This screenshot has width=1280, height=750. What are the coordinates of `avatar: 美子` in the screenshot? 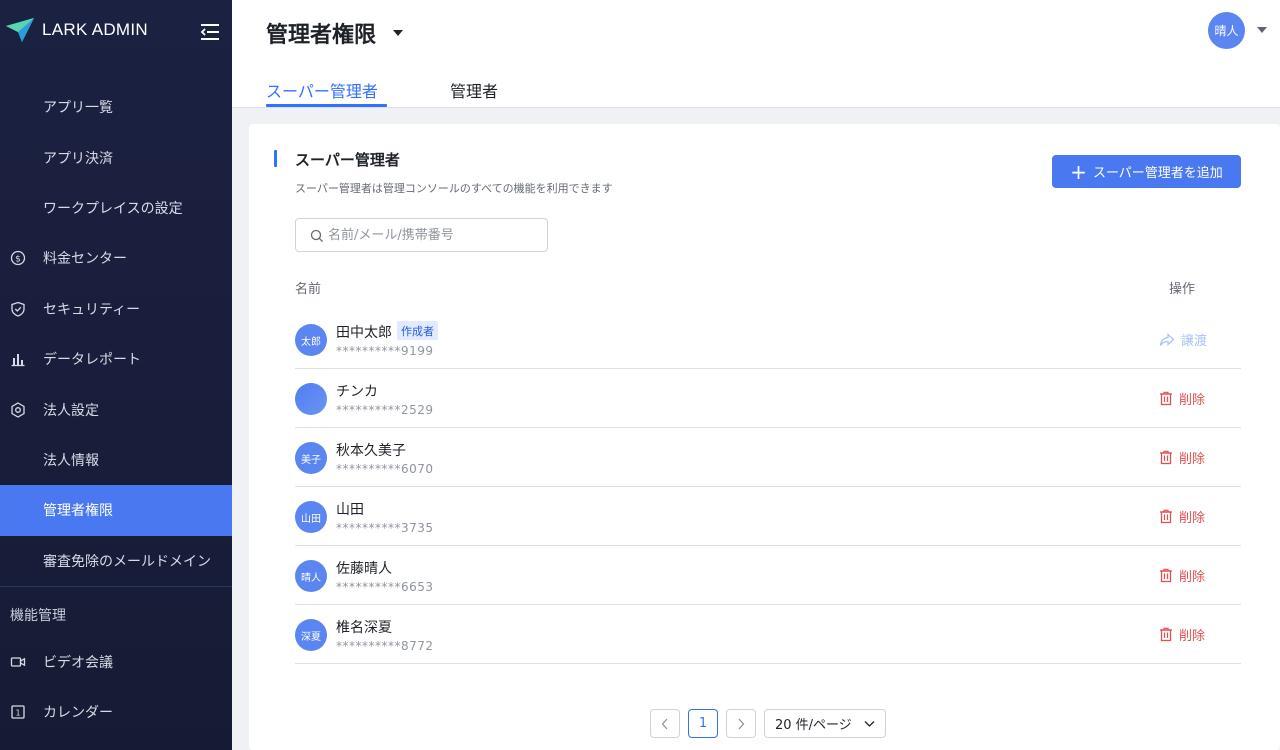 It's located at (311, 458).